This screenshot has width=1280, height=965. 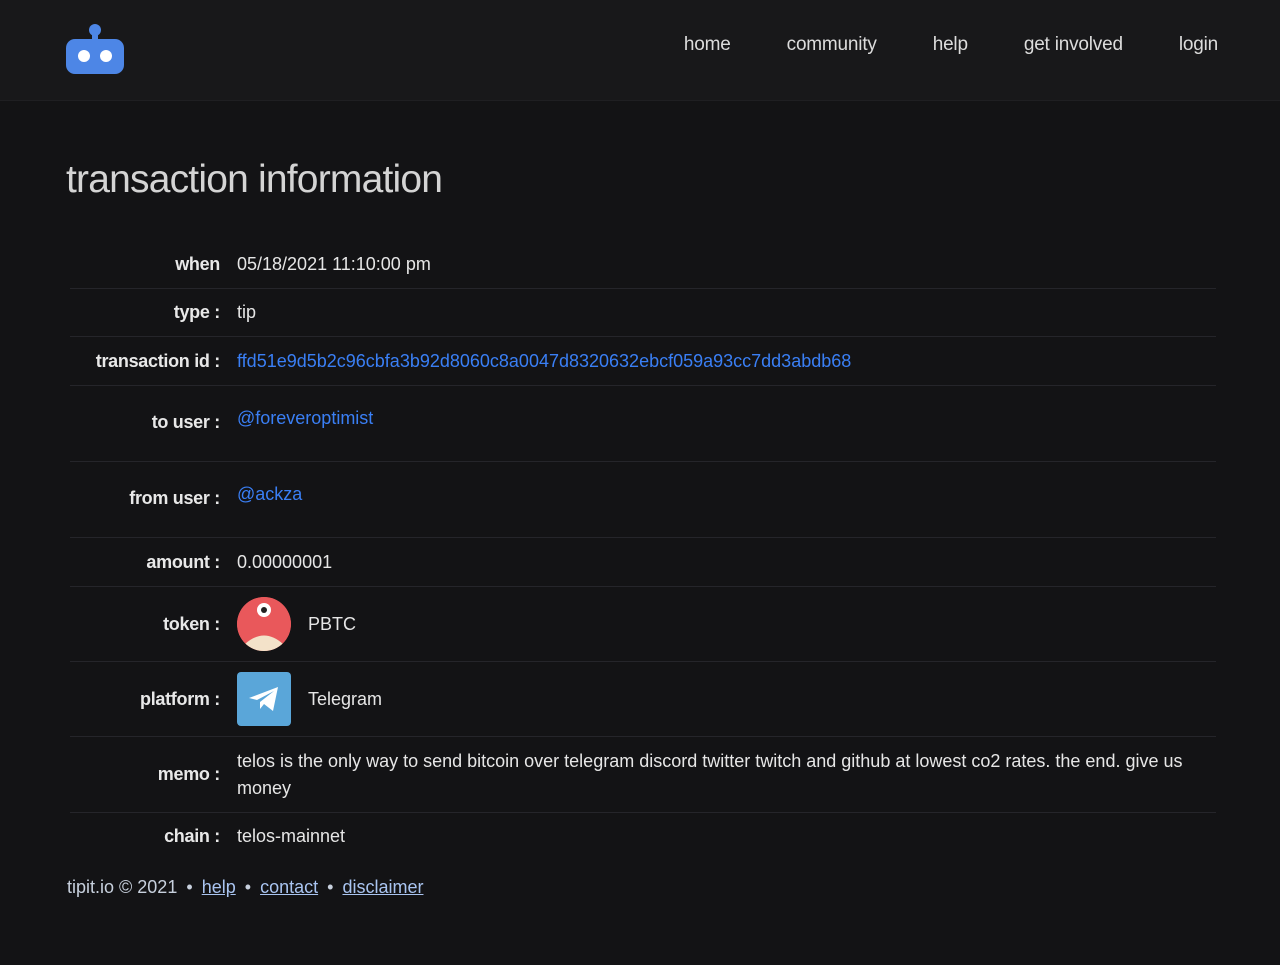 I want to click on footer-help-link: help, so click(x=219, y=887).